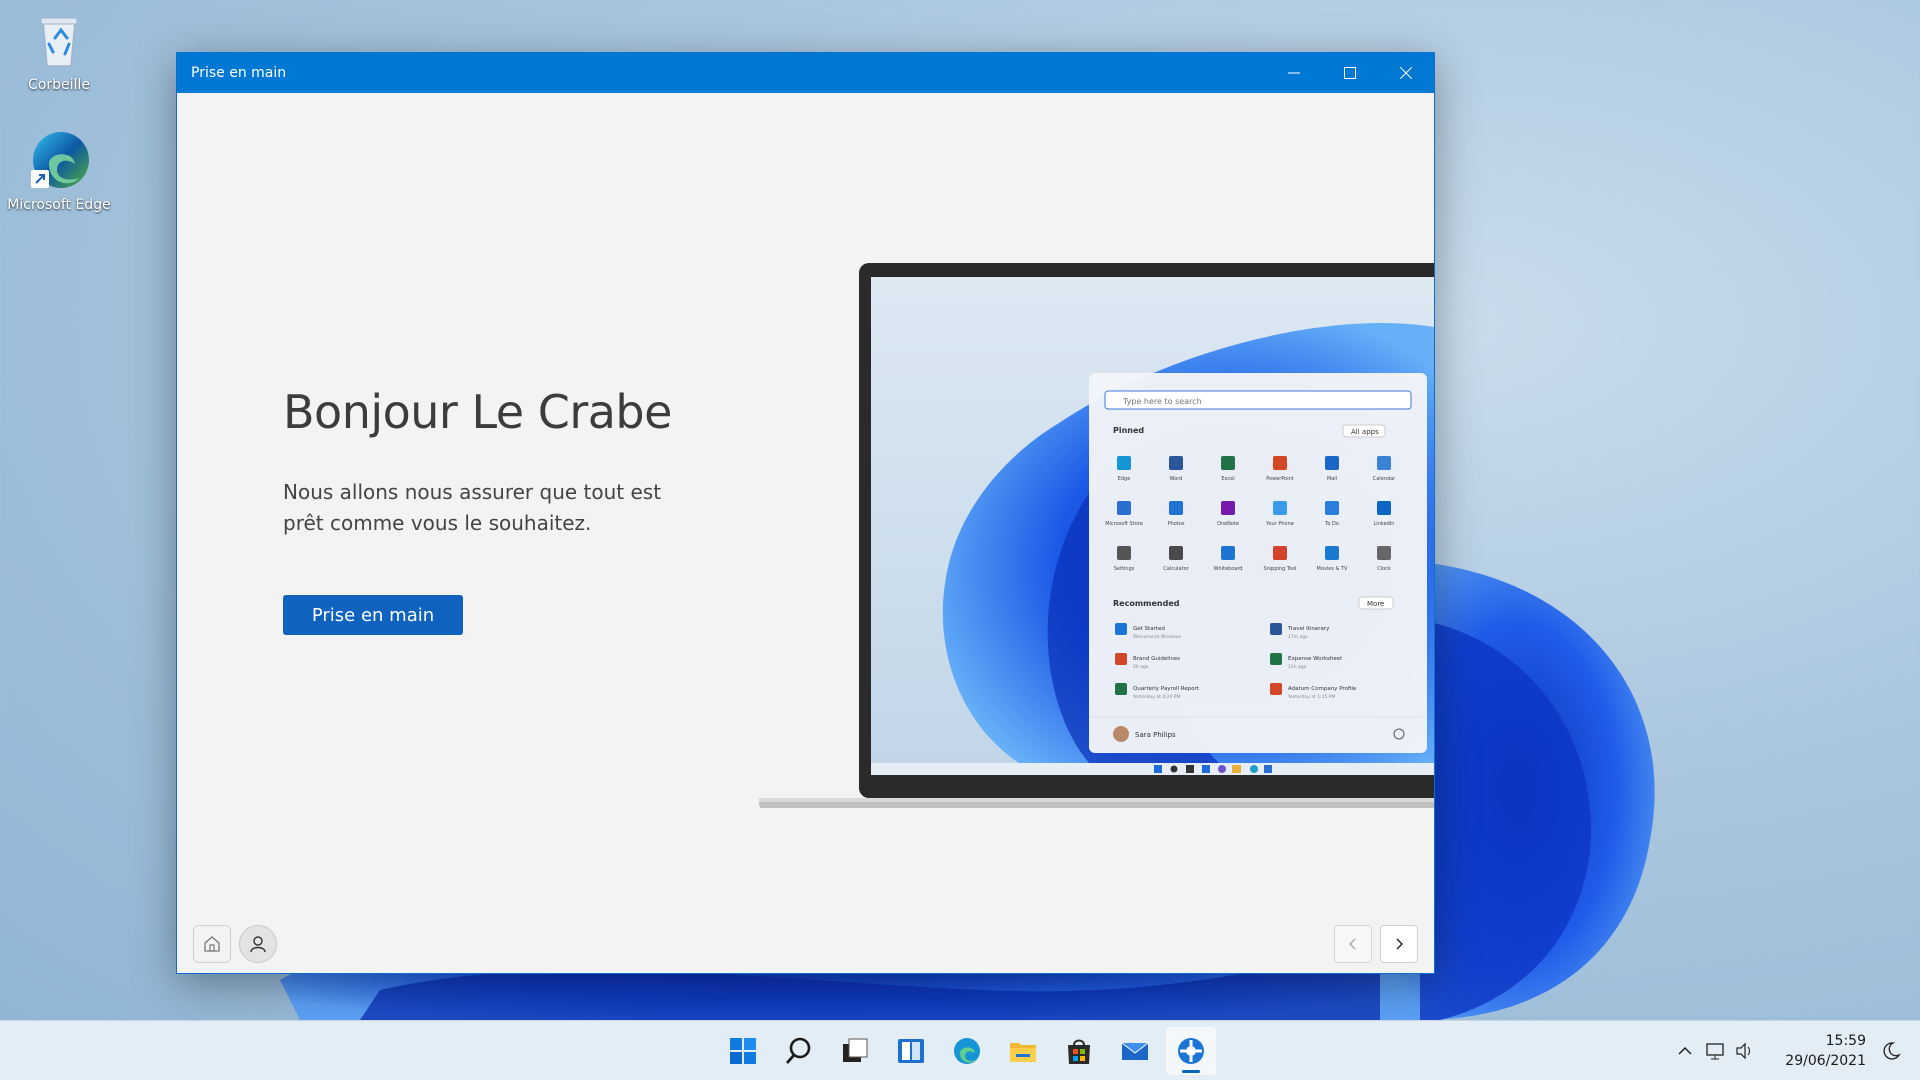 Image resolution: width=1920 pixels, height=1080 pixels. I want to click on chevron-up-icon, so click(1685, 1050).